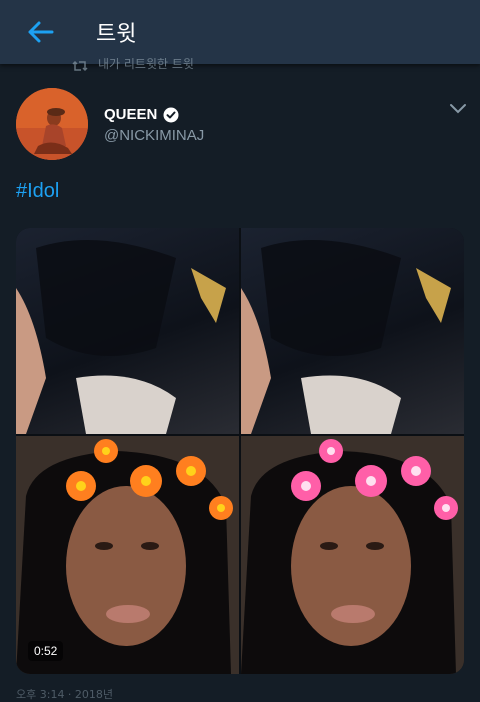 The width and height of the screenshot is (480, 702). I want to click on more-options-button, so click(458, 108).